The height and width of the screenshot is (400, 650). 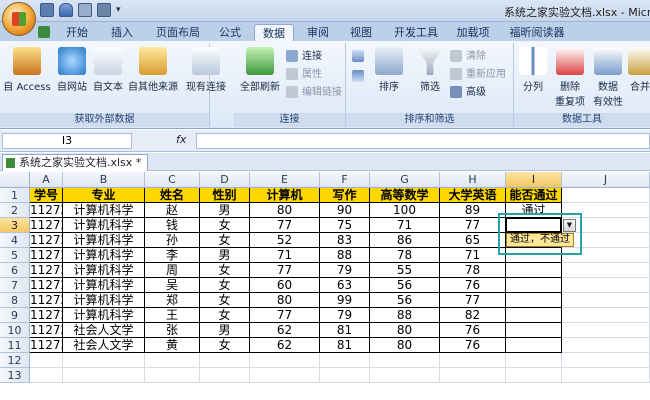 I want to click on cell-a12, so click(x=46, y=360).